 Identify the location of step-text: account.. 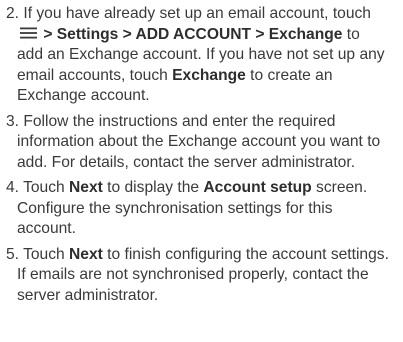
(46, 228).